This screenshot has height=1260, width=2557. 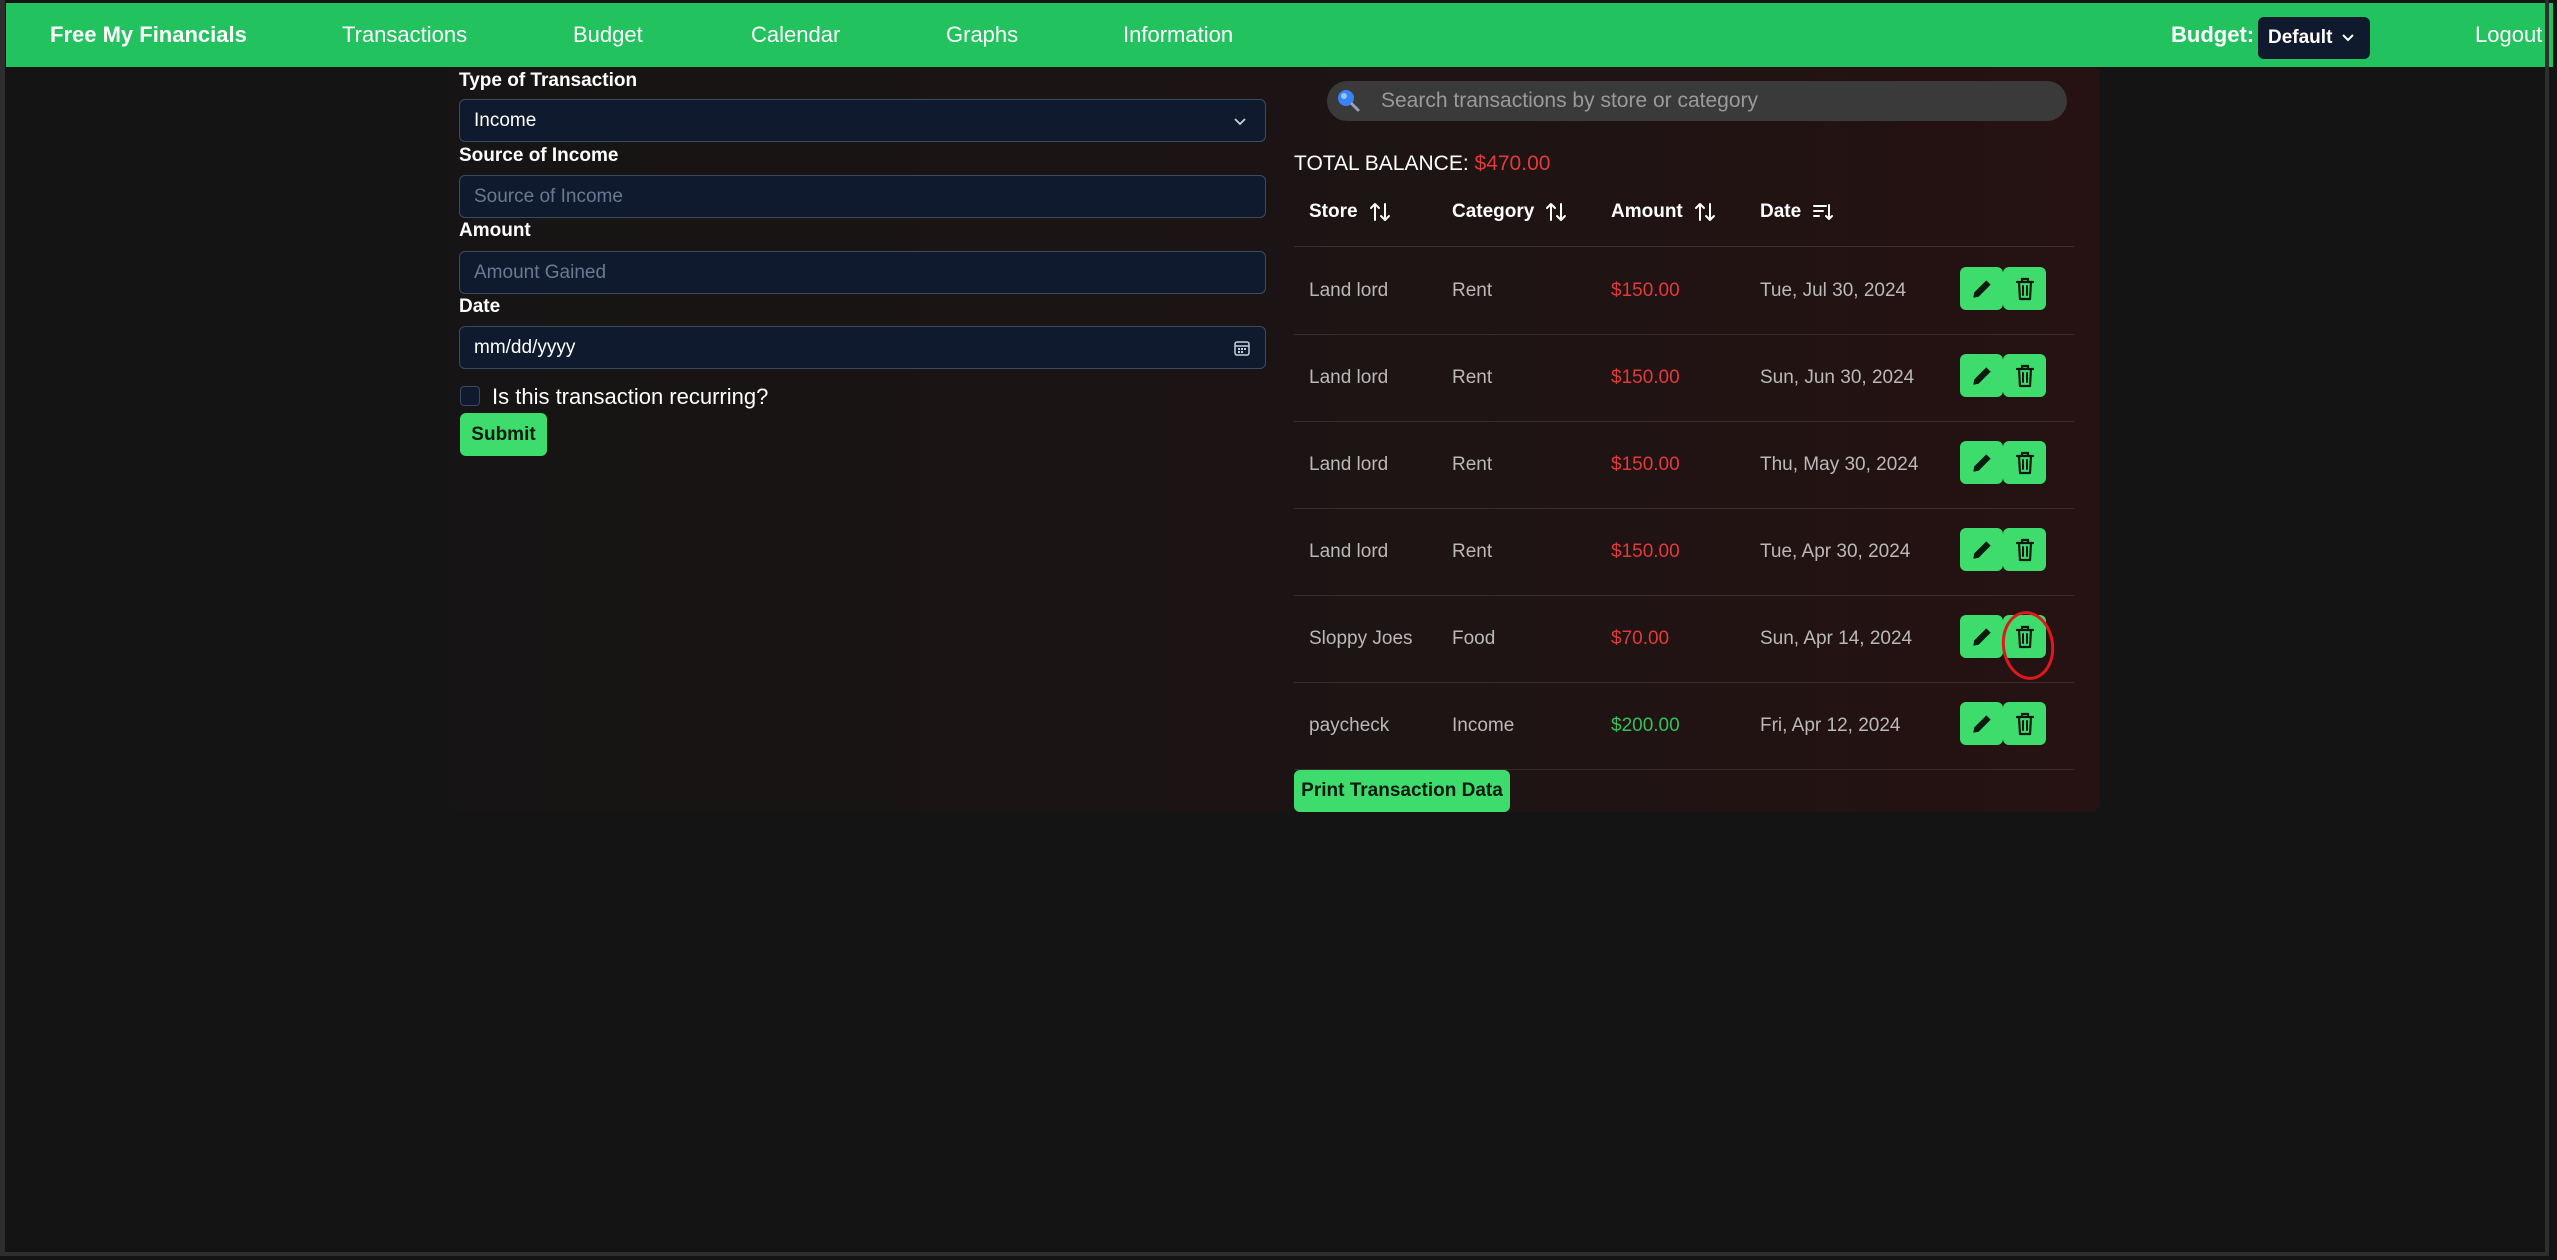 I want to click on source-of-income-label: Source of Income, so click(x=539, y=155).